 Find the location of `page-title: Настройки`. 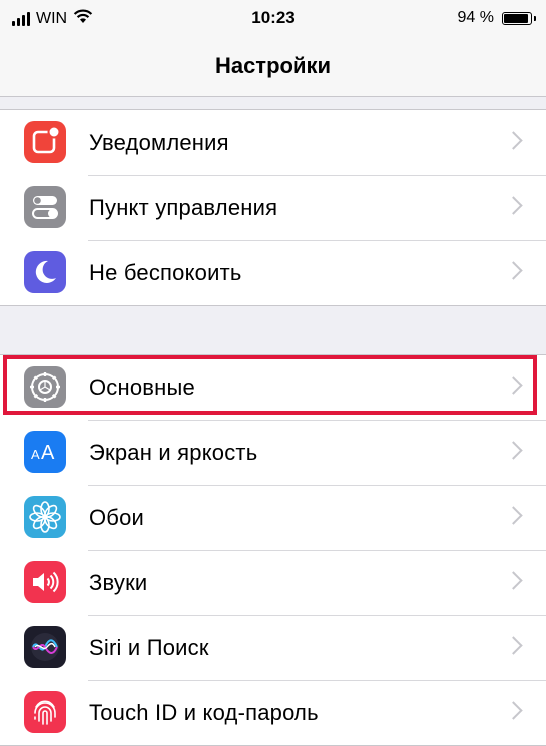

page-title: Настройки is located at coordinates (273, 65).